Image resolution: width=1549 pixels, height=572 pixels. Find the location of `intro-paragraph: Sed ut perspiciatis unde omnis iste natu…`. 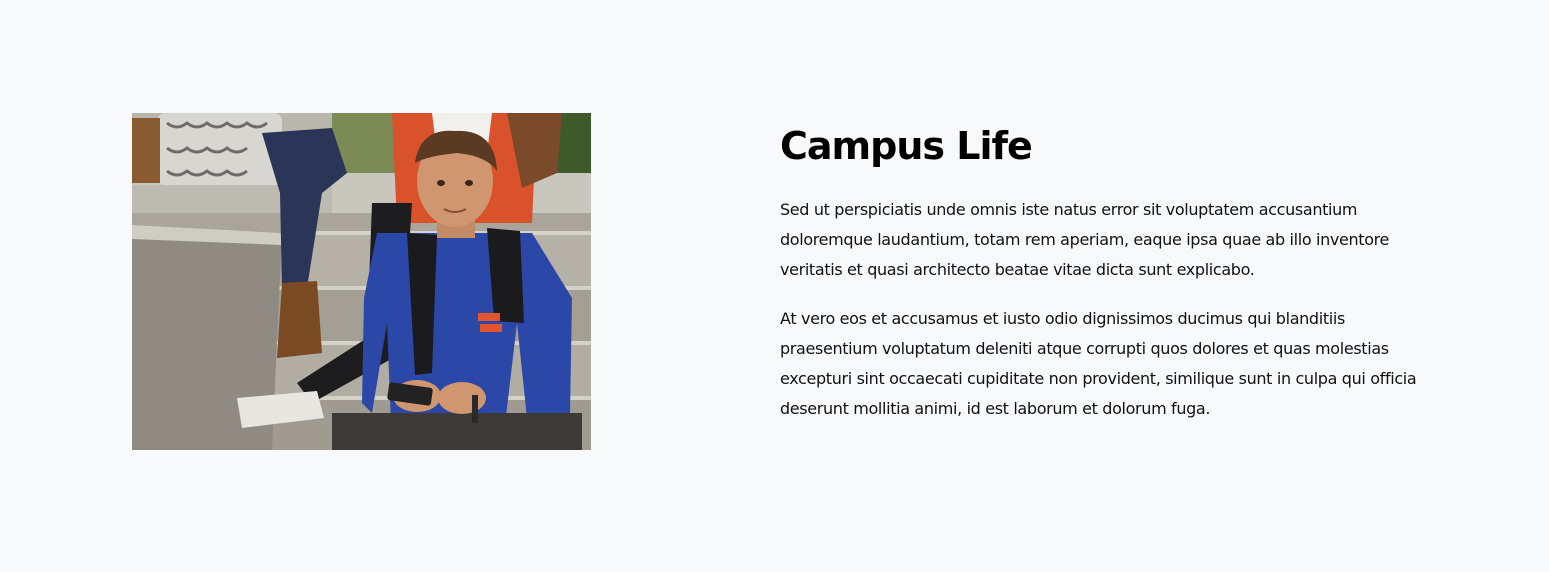

intro-paragraph: Sed ut perspiciatis unde omnis iste natu… is located at coordinates (1085, 239).